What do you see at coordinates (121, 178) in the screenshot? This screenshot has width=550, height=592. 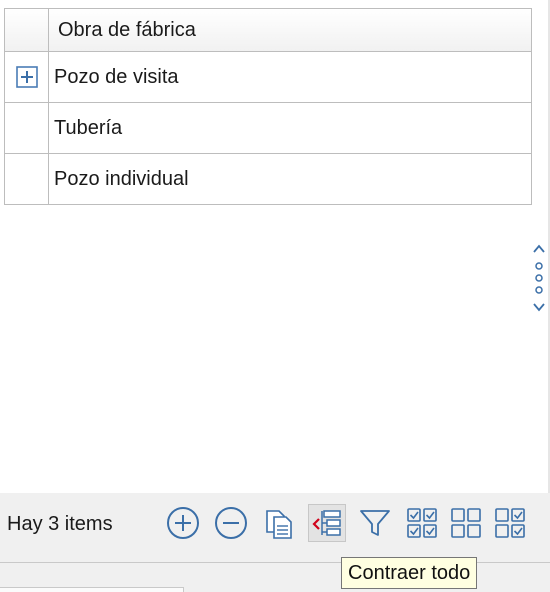 I see `row-label: Pozo individual` at bounding box center [121, 178].